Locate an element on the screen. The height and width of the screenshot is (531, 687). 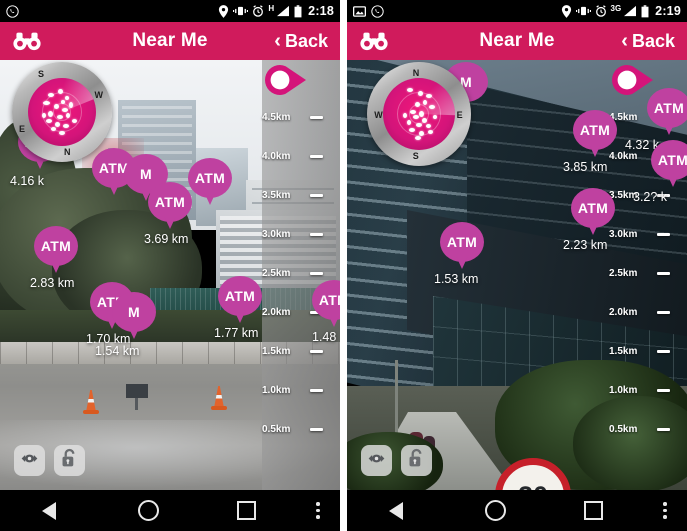
app-bar: Near Me ‹ Back is located at coordinates (170, 41).